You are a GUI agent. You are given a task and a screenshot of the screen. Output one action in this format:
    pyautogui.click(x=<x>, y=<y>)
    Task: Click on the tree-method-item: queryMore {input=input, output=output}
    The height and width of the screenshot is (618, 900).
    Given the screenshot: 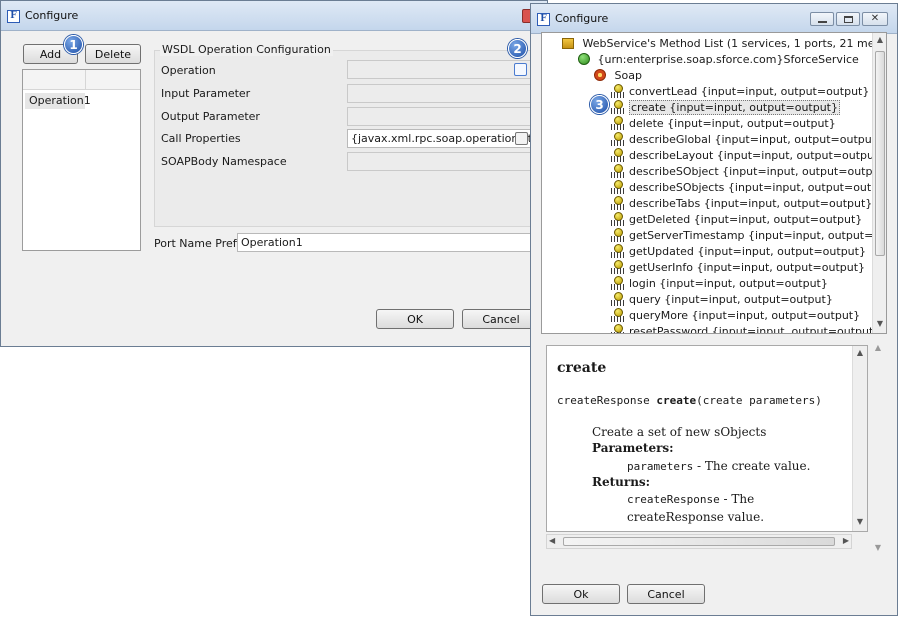 What is the action you would take?
    pyautogui.click(x=735, y=316)
    